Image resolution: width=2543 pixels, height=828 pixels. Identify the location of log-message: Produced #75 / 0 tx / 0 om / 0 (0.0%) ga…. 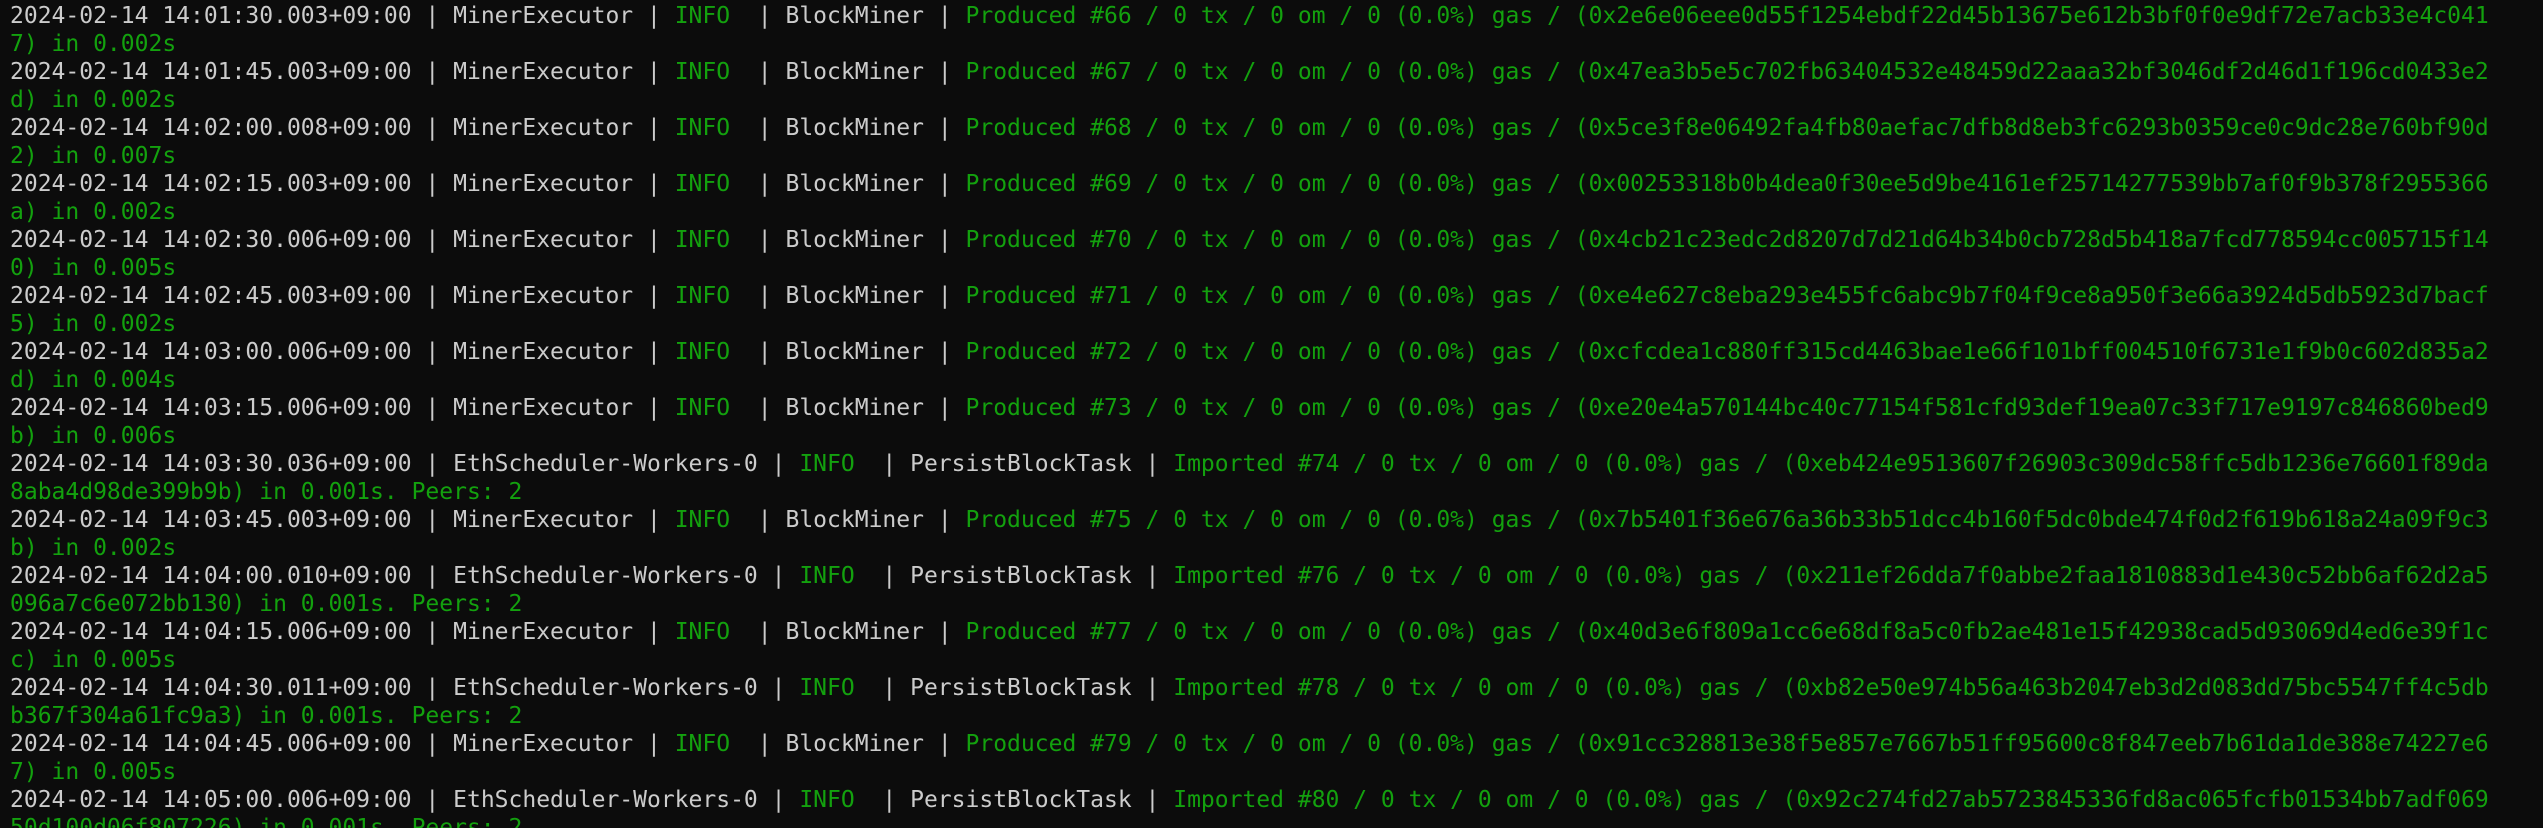
(1727, 520).